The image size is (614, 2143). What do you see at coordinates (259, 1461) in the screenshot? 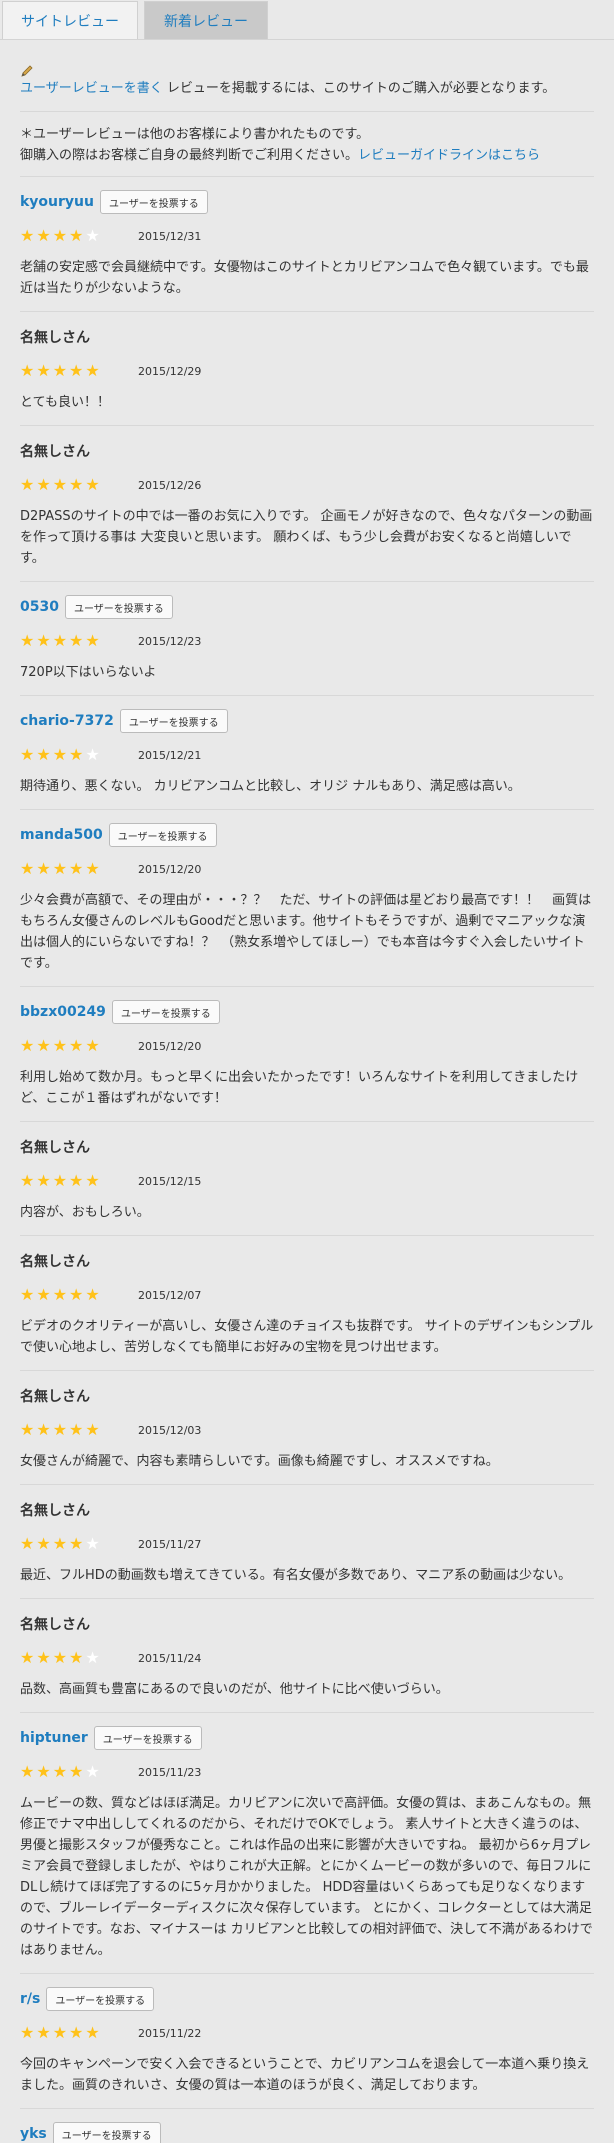
I see `review-text: 女優さんが綺麗で、内容も素晴らしいです。画像も綺麗ですし、オススメですね。` at bounding box center [259, 1461].